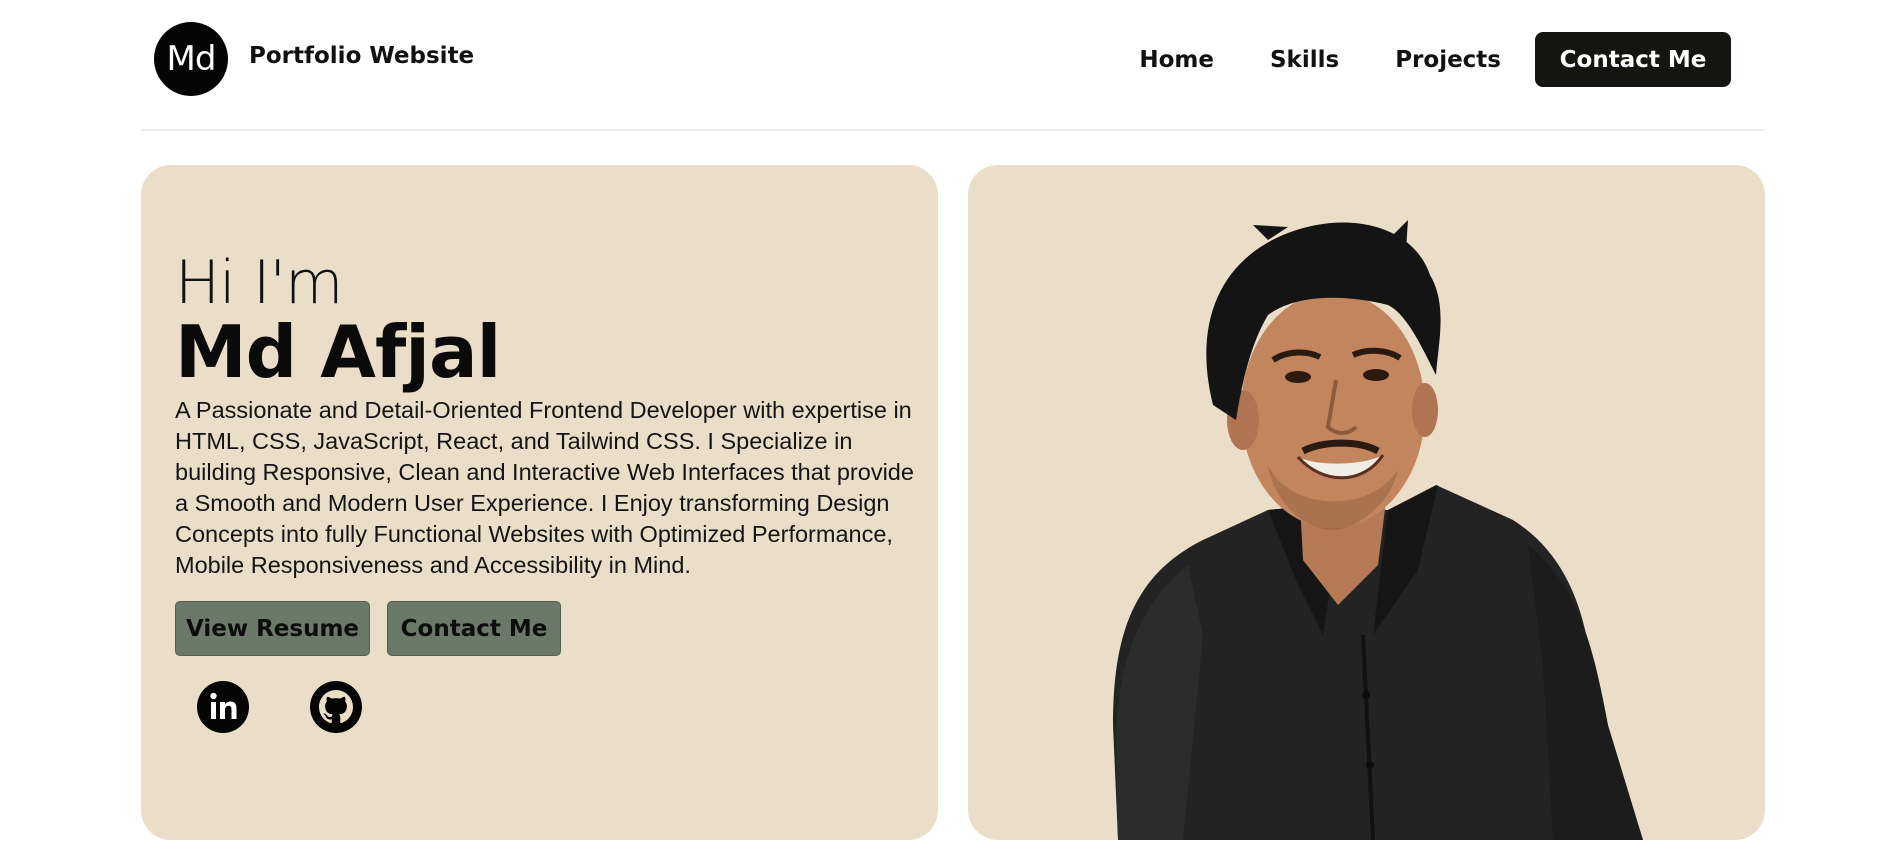  What do you see at coordinates (191, 59) in the screenshot?
I see `logo: Md` at bounding box center [191, 59].